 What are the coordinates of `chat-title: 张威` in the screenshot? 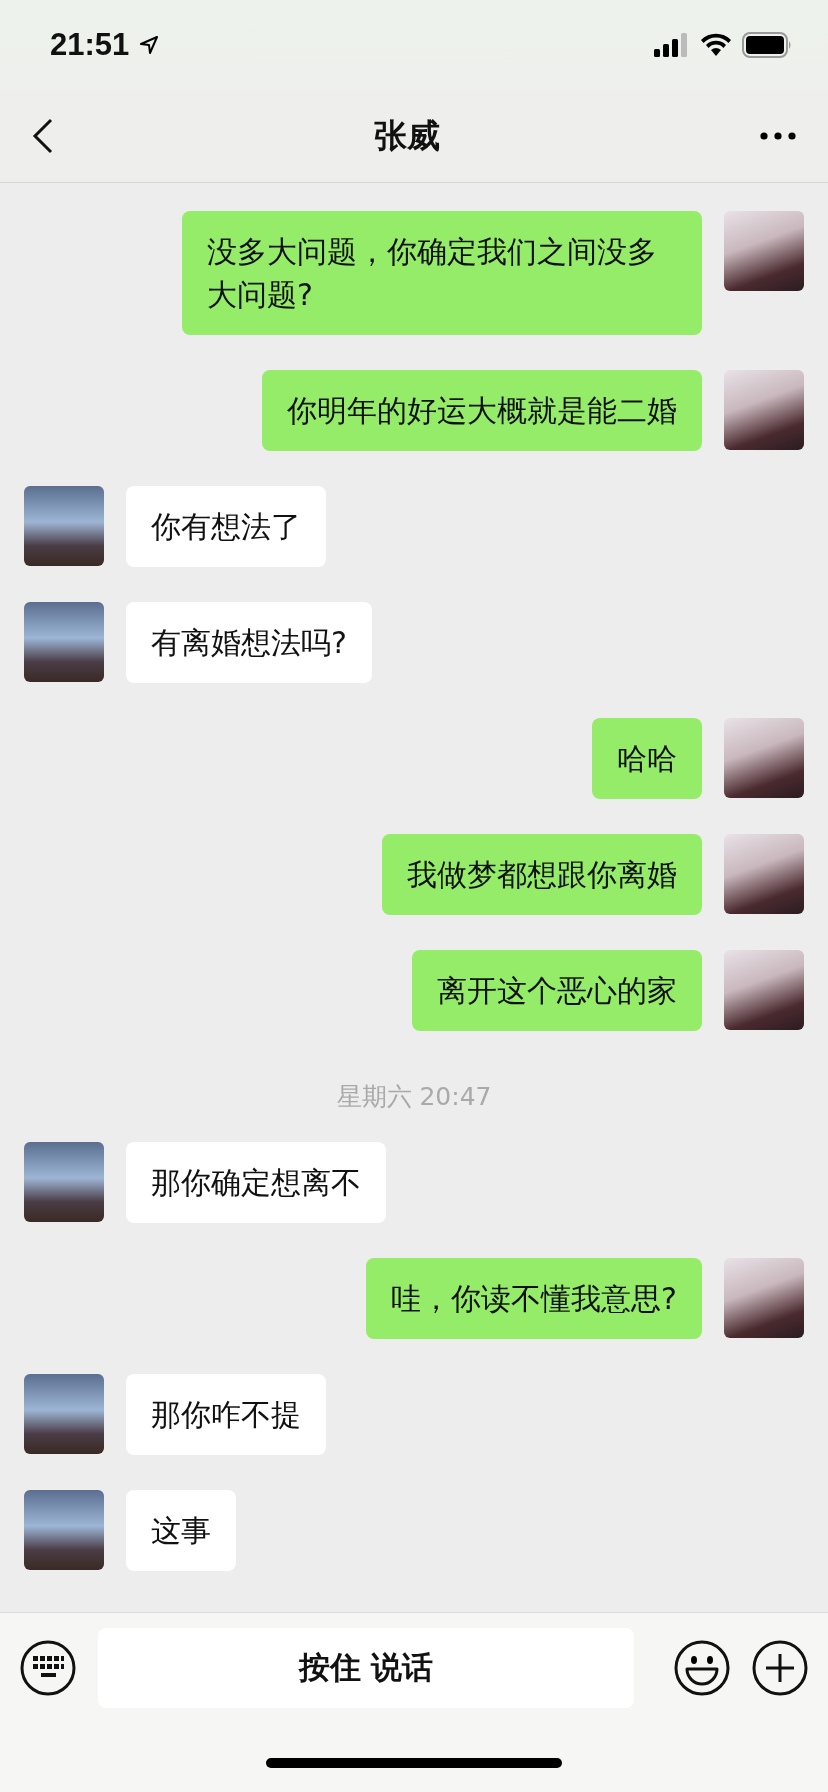 It's located at (407, 135).